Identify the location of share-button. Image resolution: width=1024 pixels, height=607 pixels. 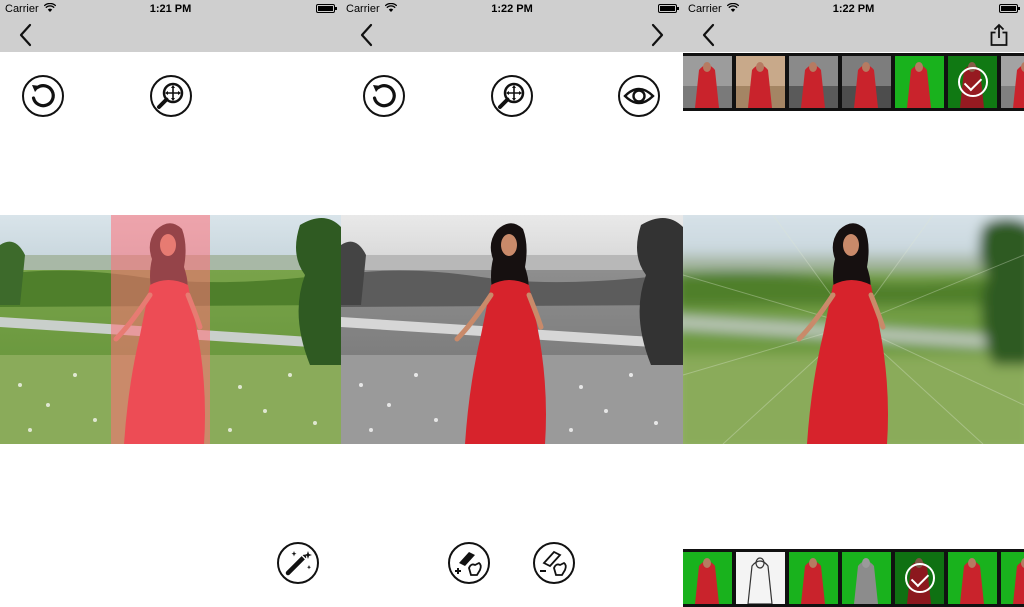
(999, 35).